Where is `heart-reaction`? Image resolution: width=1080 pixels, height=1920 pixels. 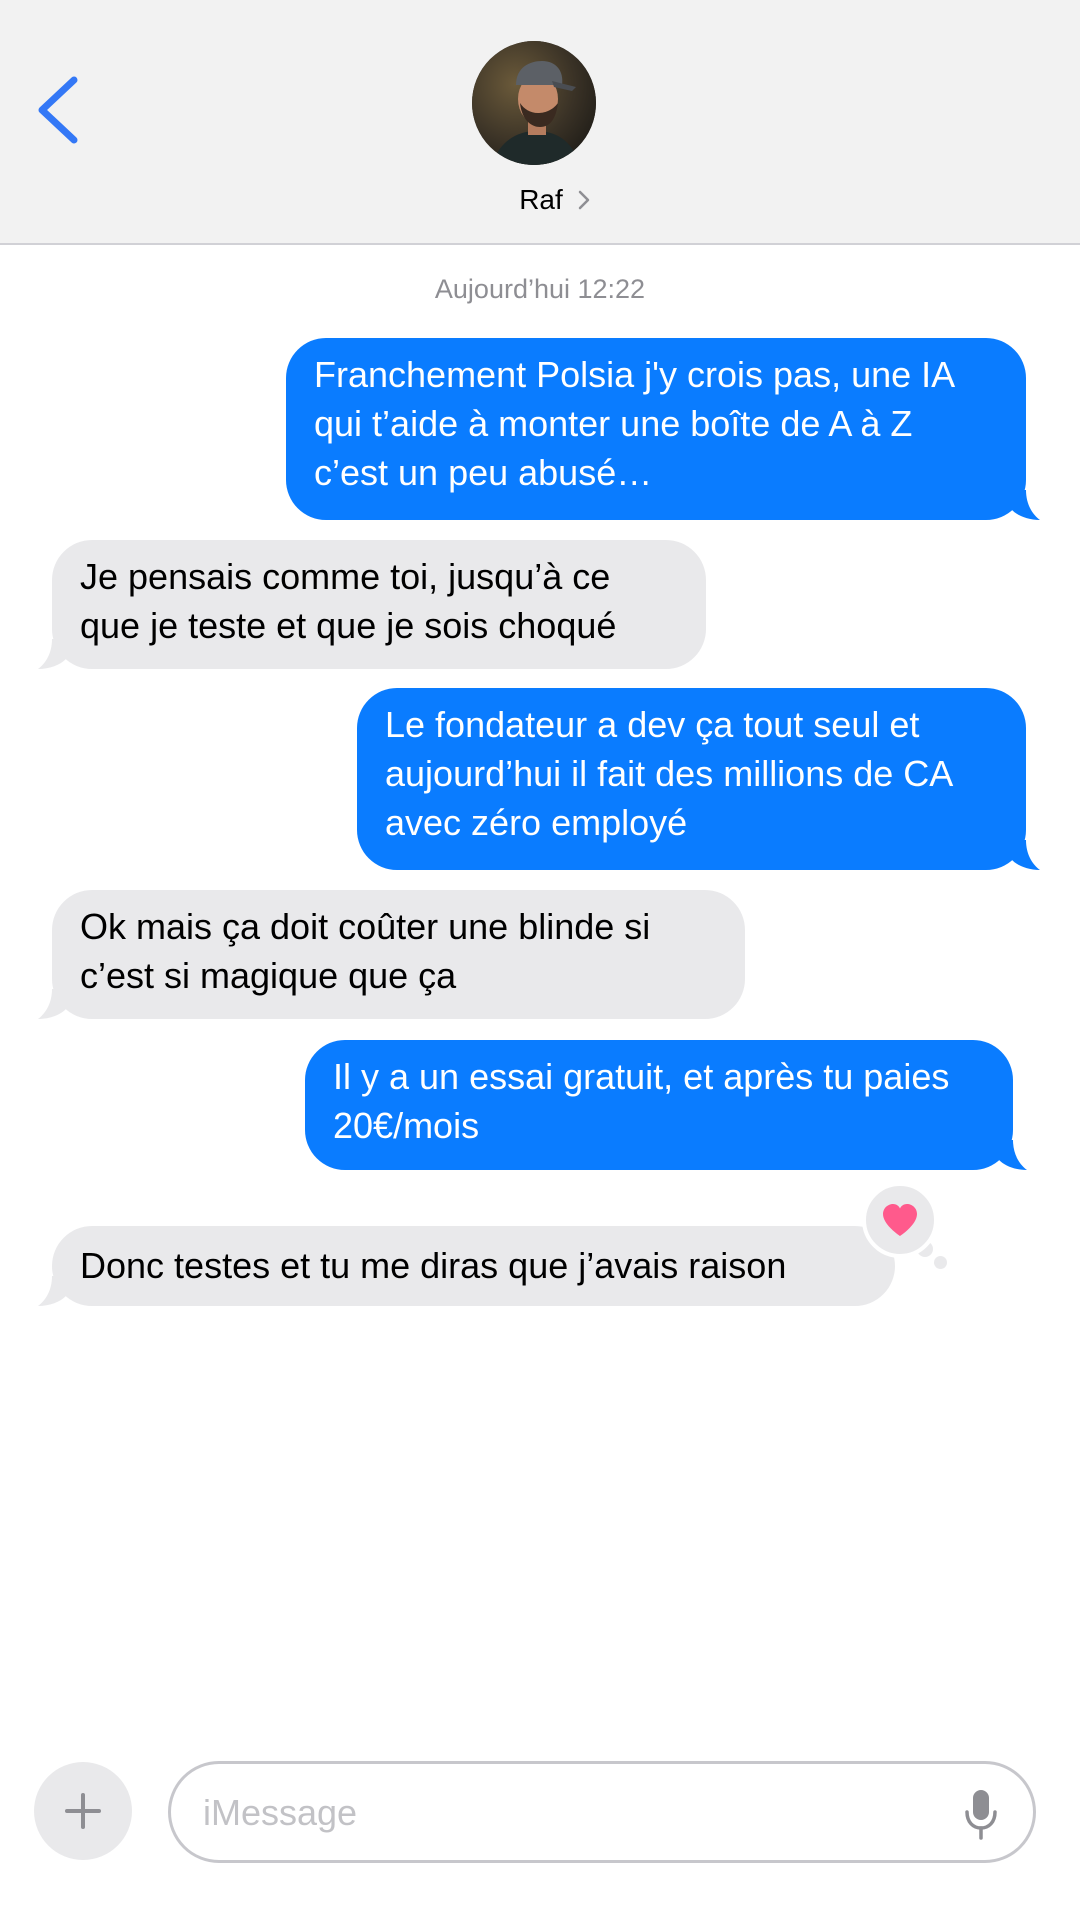 heart-reaction is located at coordinates (900, 1220).